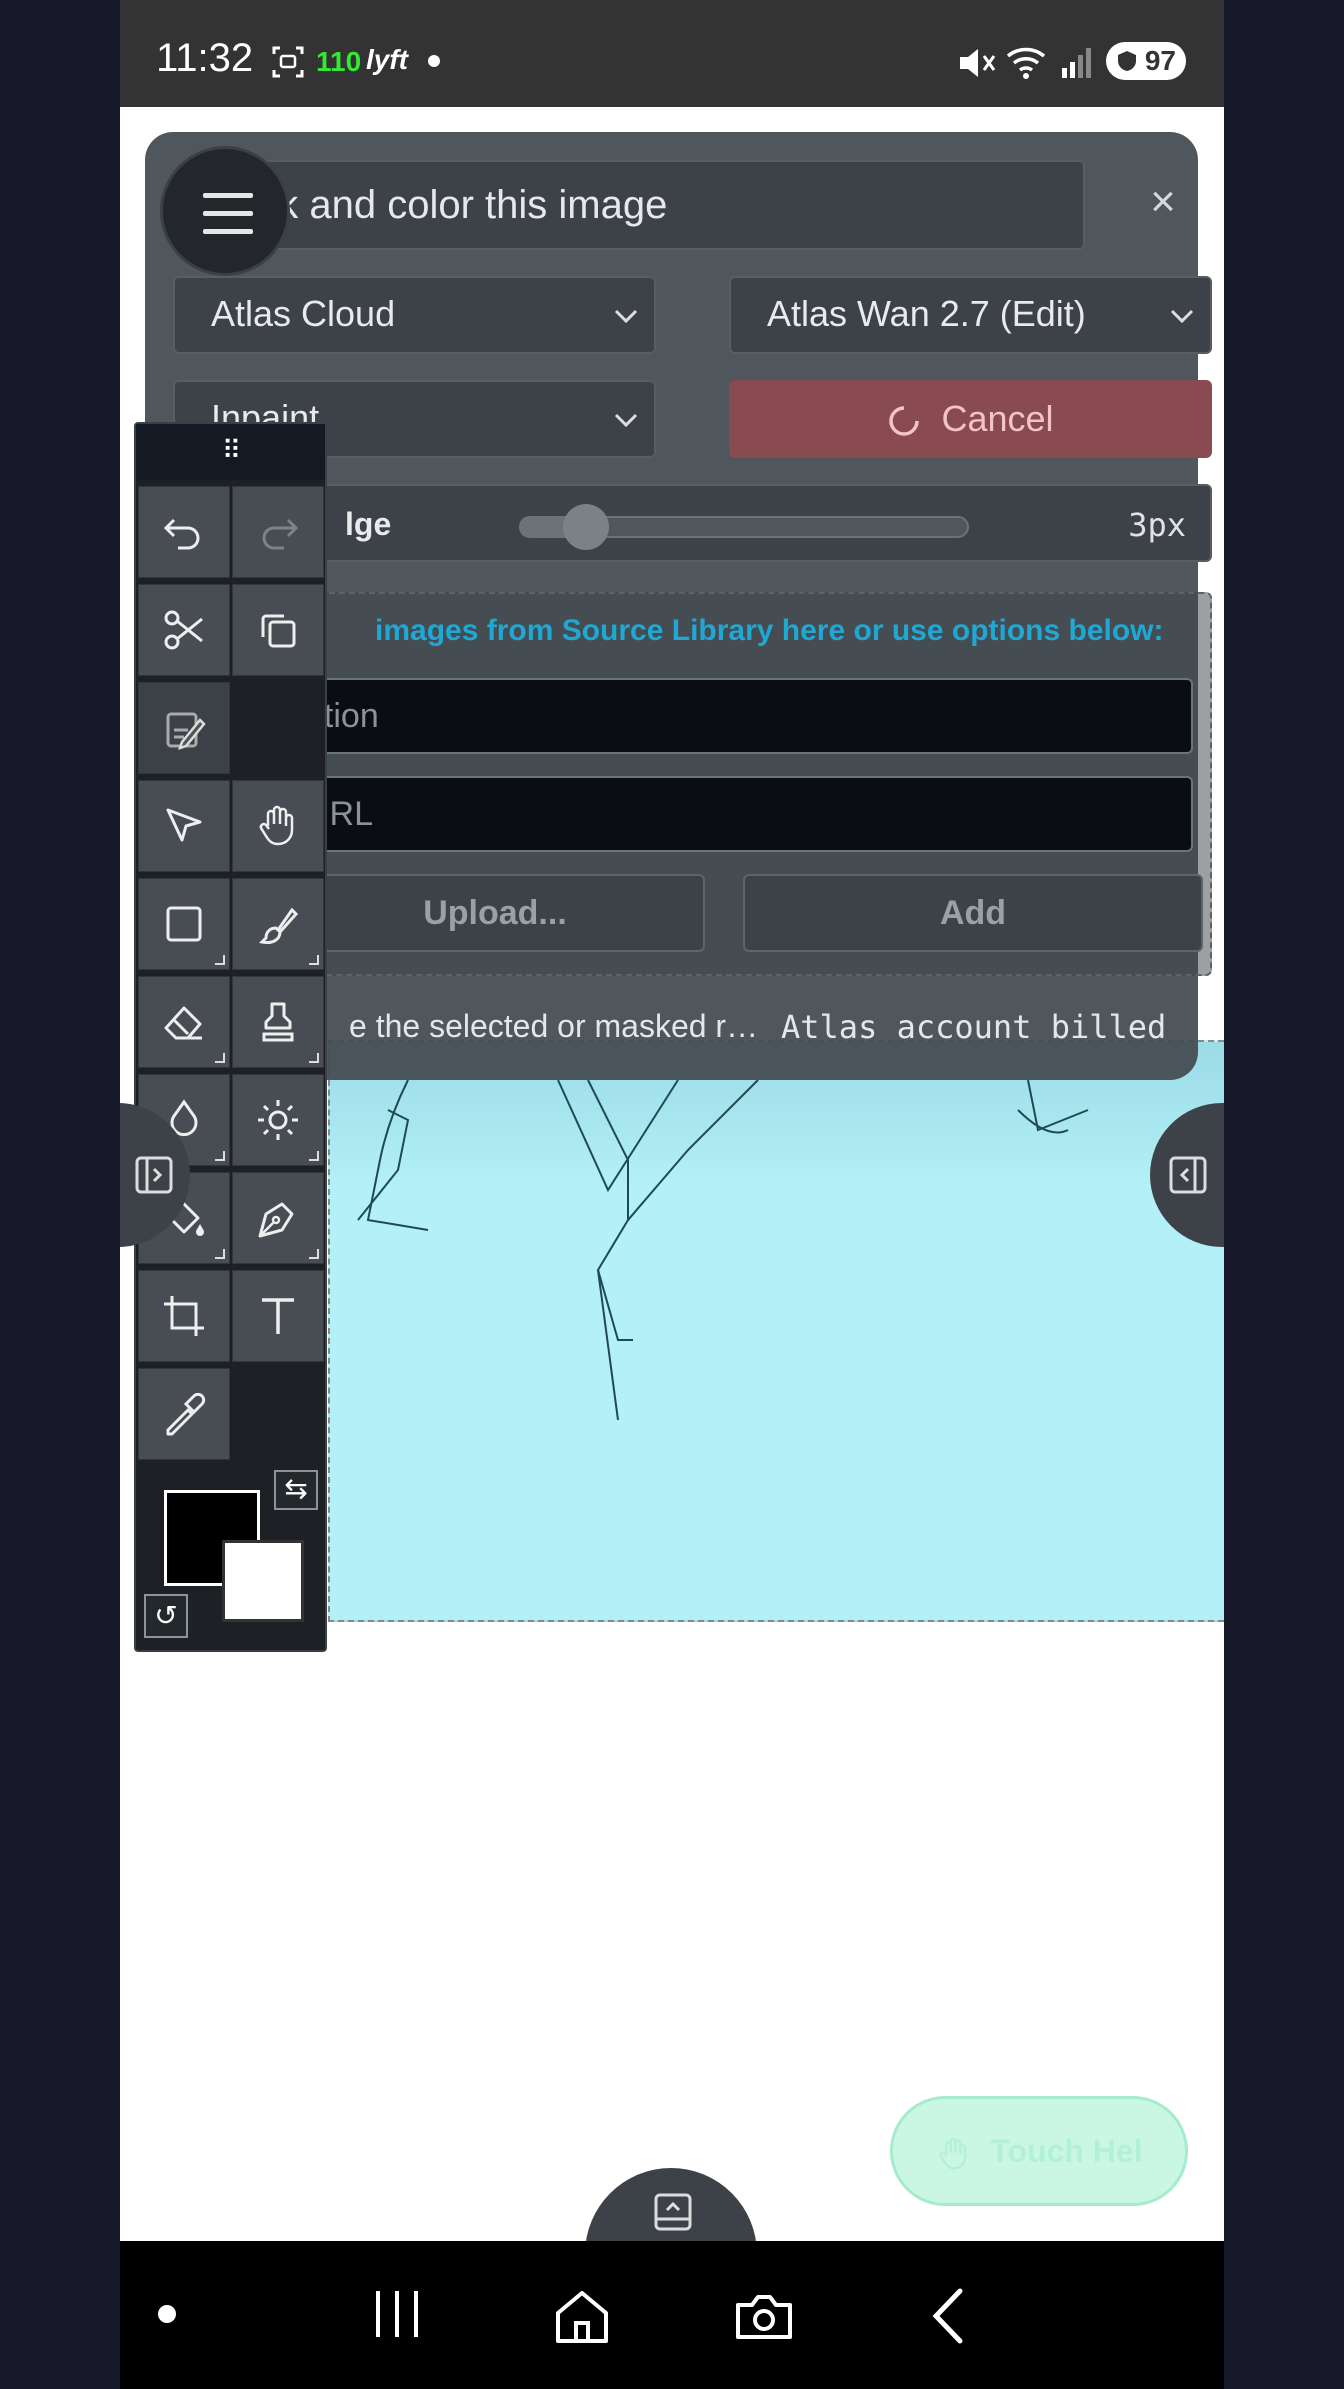 The height and width of the screenshot is (2389, 1344). Describe the element at coordinates (1076, 63) in the screenshot. I see `signal-icon` at that location.